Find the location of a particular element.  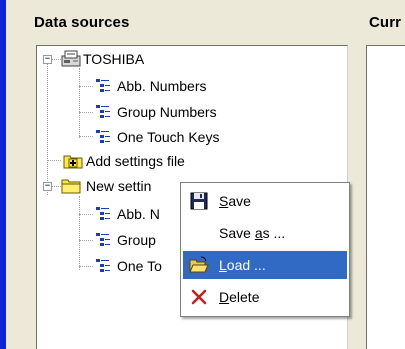

tree-node-one-touch-keys: One To is located at coordinates (129, 266).